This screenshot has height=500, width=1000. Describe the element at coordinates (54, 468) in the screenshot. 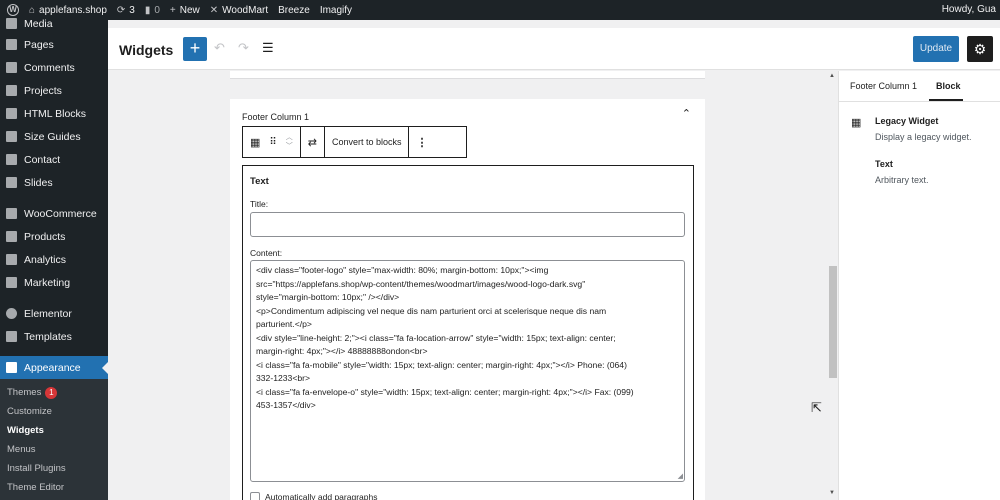

I see `submenu-item-install-plugins: Install Plugins` at that location.